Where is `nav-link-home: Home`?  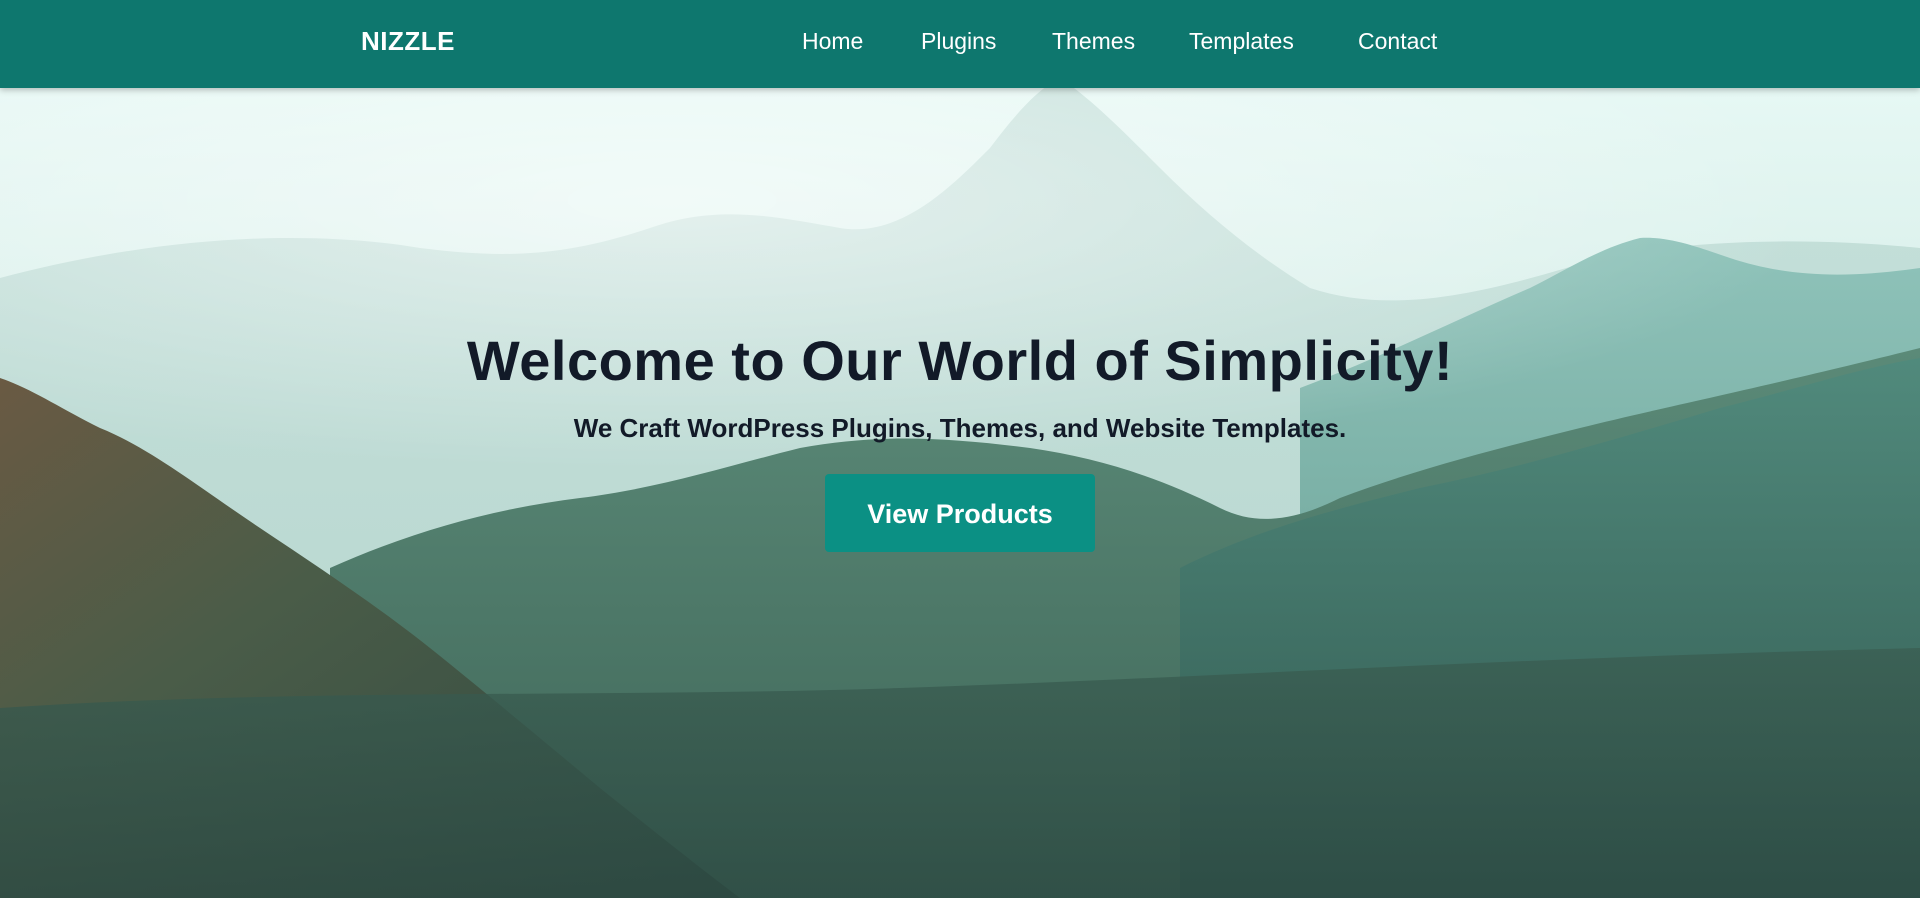
nav-link-home: Home is located at coordinates (832, 41).